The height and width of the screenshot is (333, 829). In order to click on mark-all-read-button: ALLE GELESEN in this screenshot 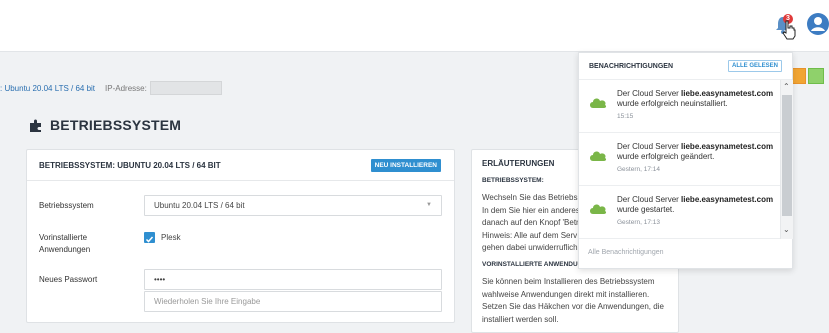, I will do `click(754, 66)`.